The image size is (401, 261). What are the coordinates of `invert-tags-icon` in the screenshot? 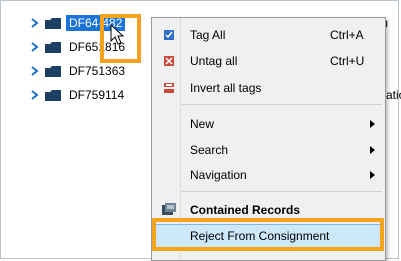 It's located at (169, 88).